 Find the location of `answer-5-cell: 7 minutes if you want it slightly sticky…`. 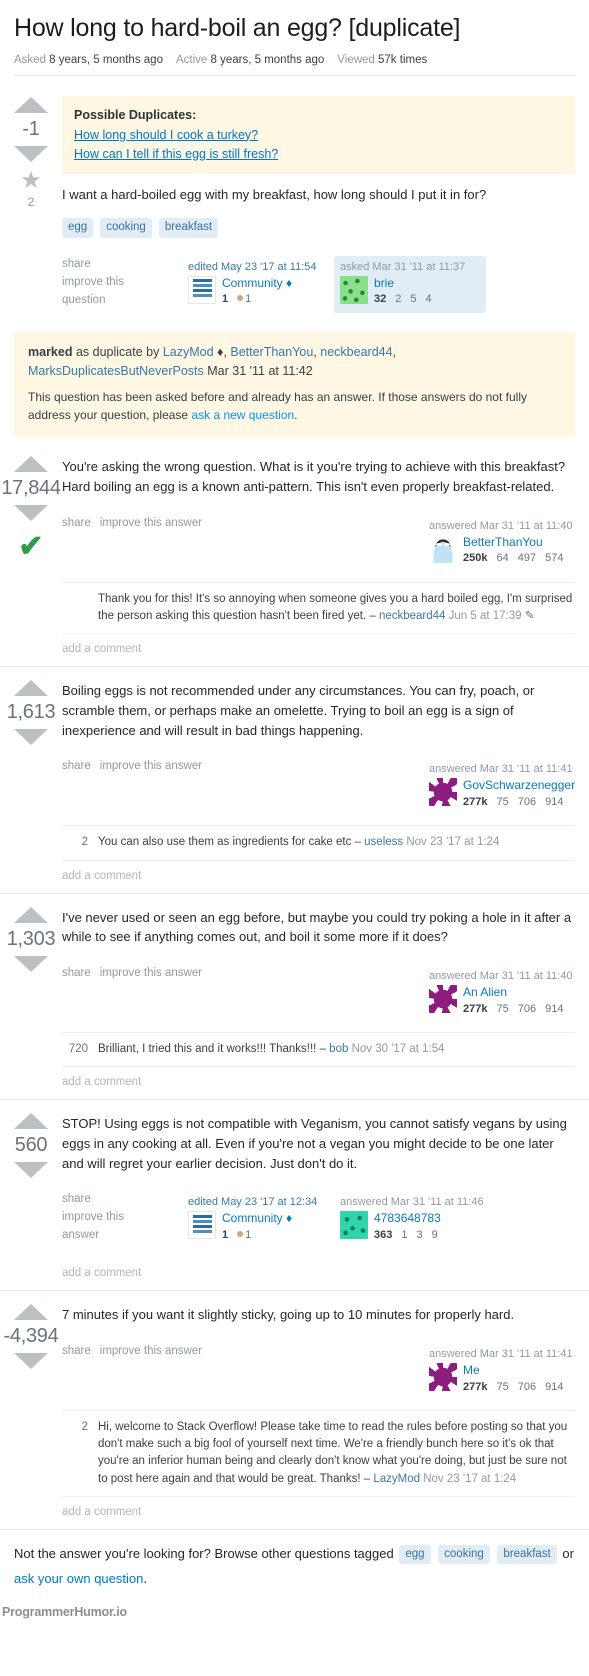

answer-5-cell: 7 minutes if you want it slightly sticky… is located at coordinates (325, 1410).